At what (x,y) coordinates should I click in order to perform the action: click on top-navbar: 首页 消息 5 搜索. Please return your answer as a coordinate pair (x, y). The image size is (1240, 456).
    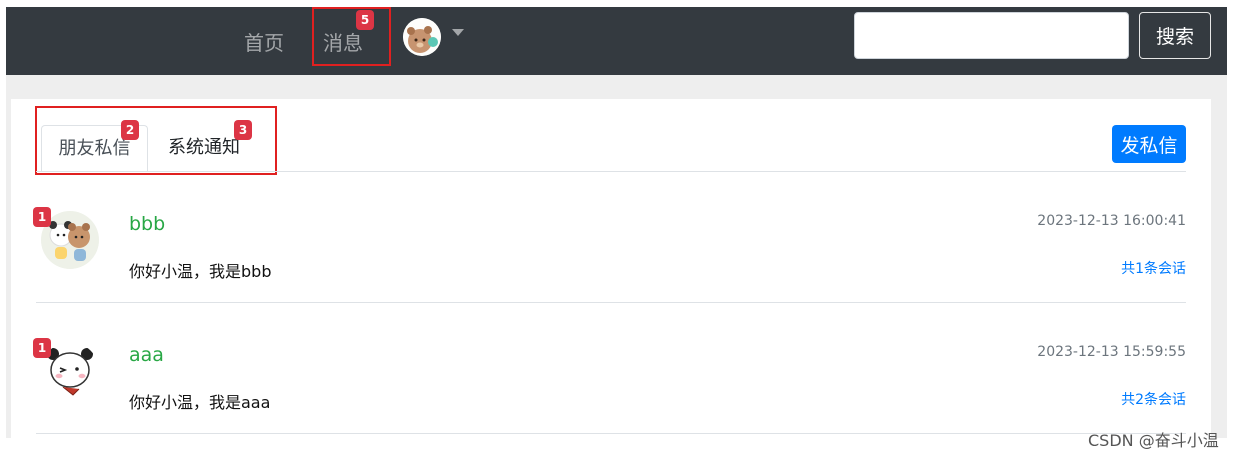
    Looking at the image, I should click on (616, 41).